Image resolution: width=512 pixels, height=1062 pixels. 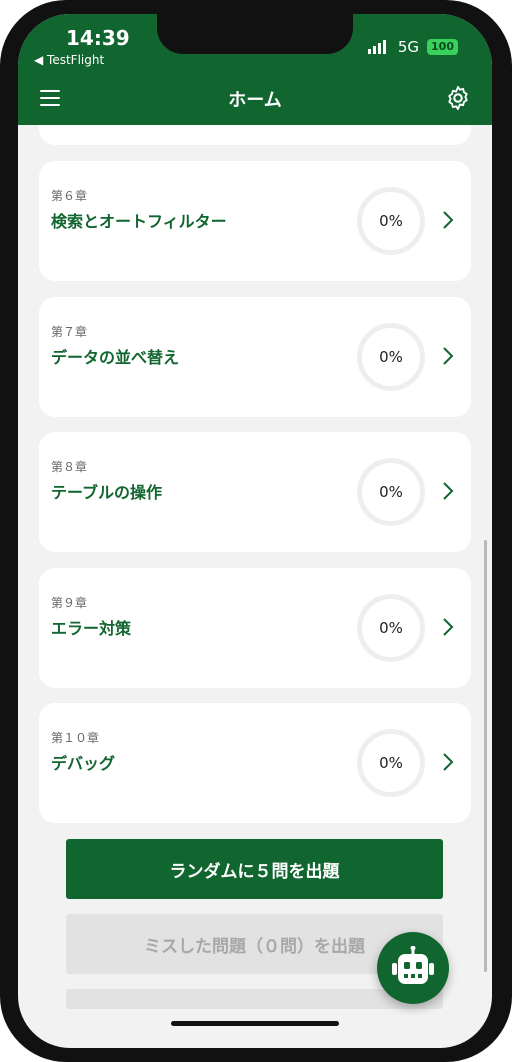 I want to click on chapter-label: 第８章, so click(x=69, y=467).